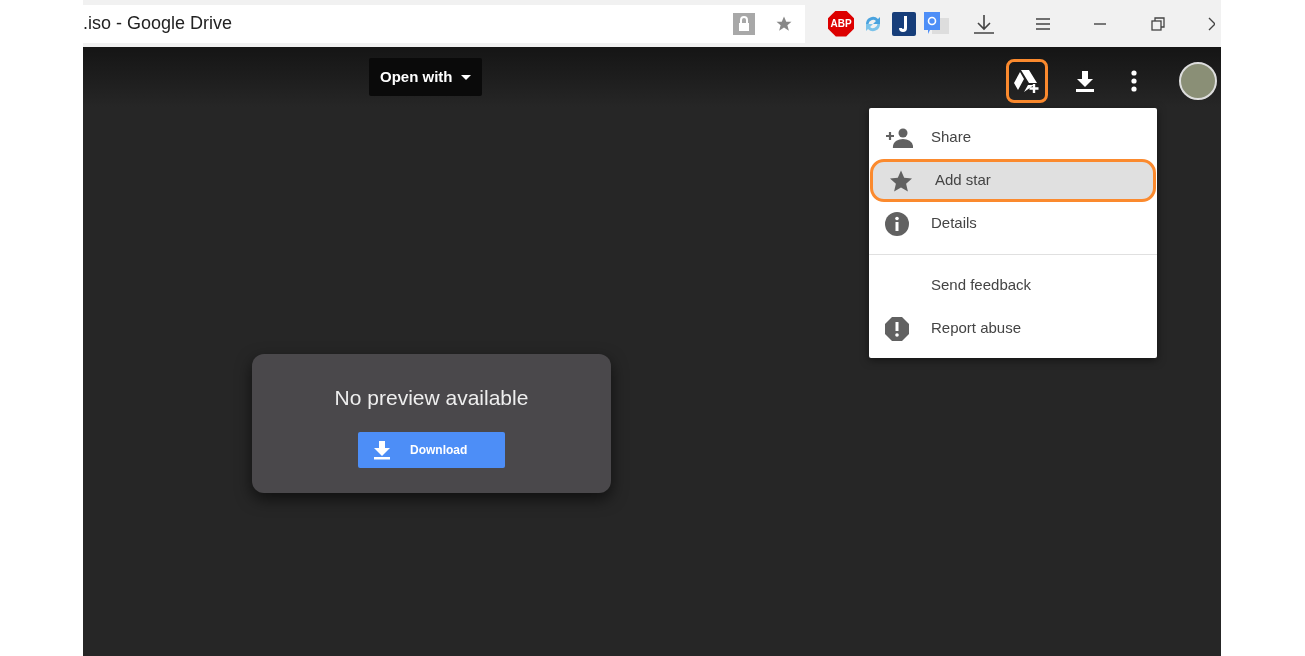  I want to click on avatar, so click(1198, 81).